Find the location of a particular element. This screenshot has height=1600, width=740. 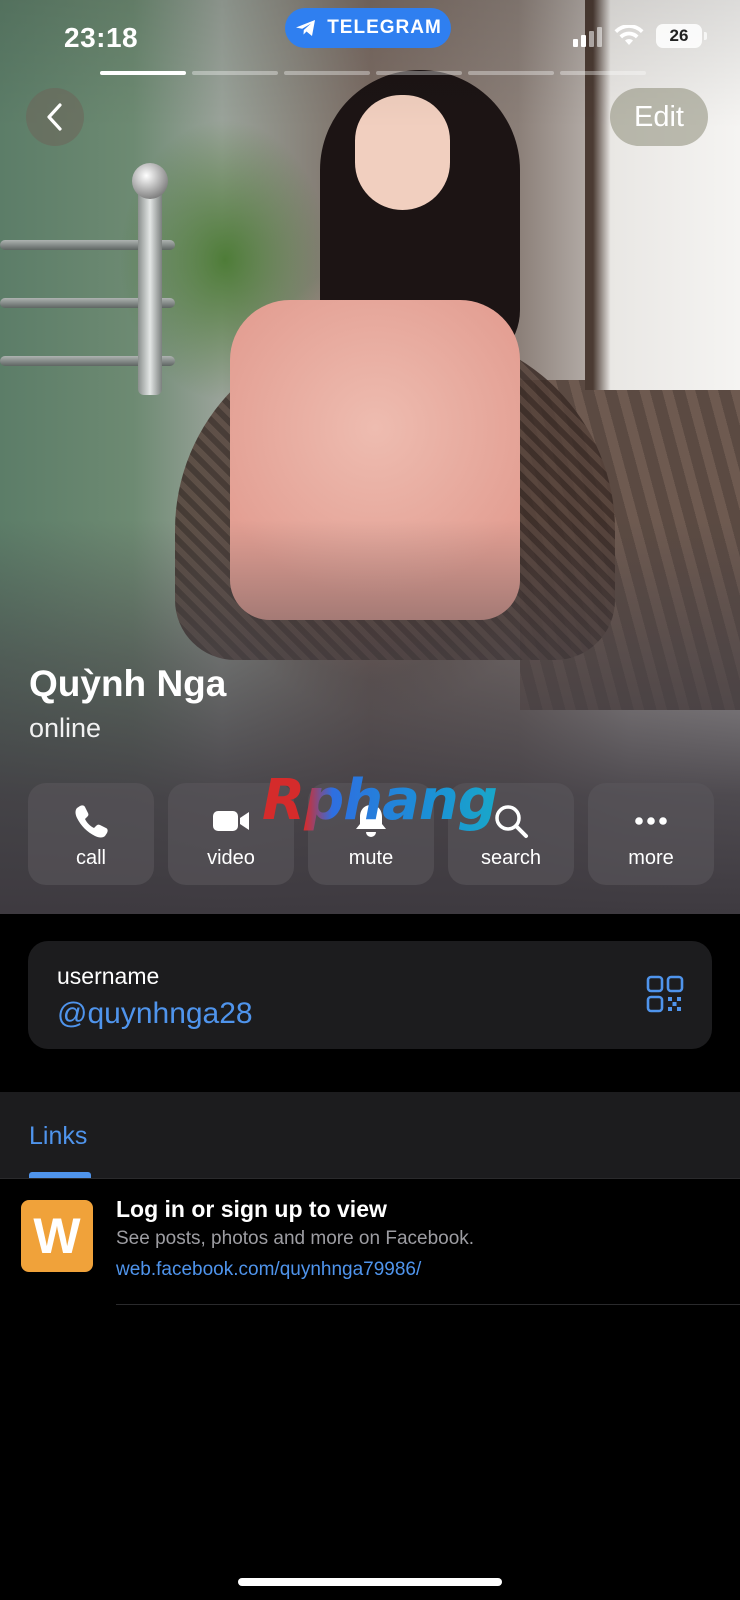

battery-indicator: 26 is located at coordinates (681, 36).